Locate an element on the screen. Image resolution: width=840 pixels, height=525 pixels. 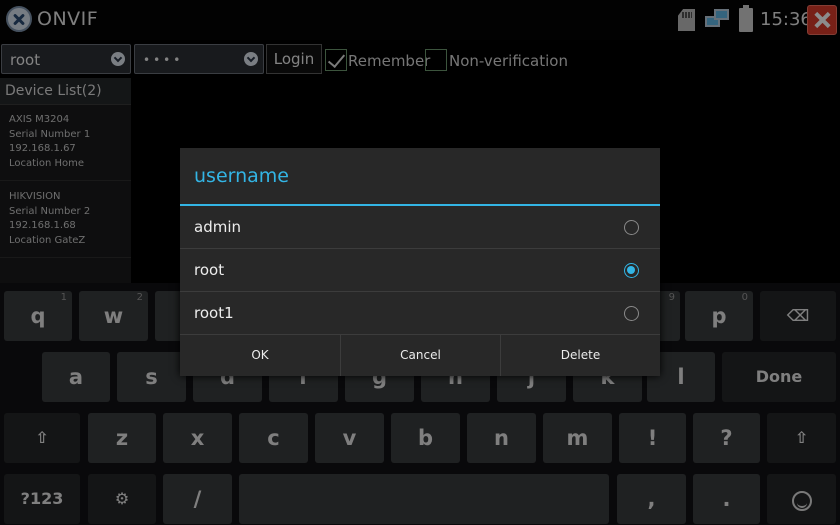
dialog-option-root1: root1 is located at coordinates (420, 313).